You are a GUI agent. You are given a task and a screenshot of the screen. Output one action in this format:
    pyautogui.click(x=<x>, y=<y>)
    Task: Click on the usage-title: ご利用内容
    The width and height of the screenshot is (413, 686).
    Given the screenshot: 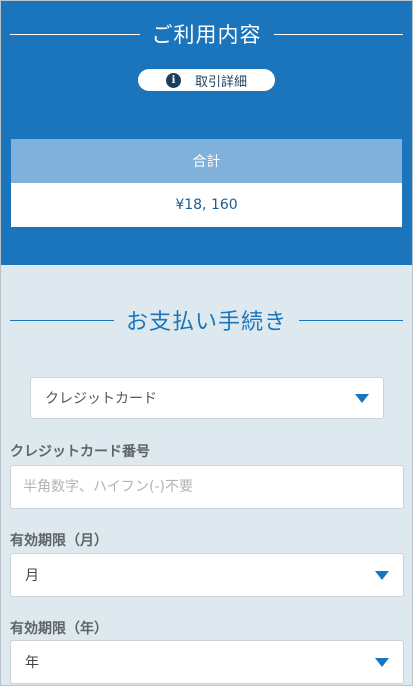 What is the action you would take?
    pyautogui.click(x=206, y=35)
    